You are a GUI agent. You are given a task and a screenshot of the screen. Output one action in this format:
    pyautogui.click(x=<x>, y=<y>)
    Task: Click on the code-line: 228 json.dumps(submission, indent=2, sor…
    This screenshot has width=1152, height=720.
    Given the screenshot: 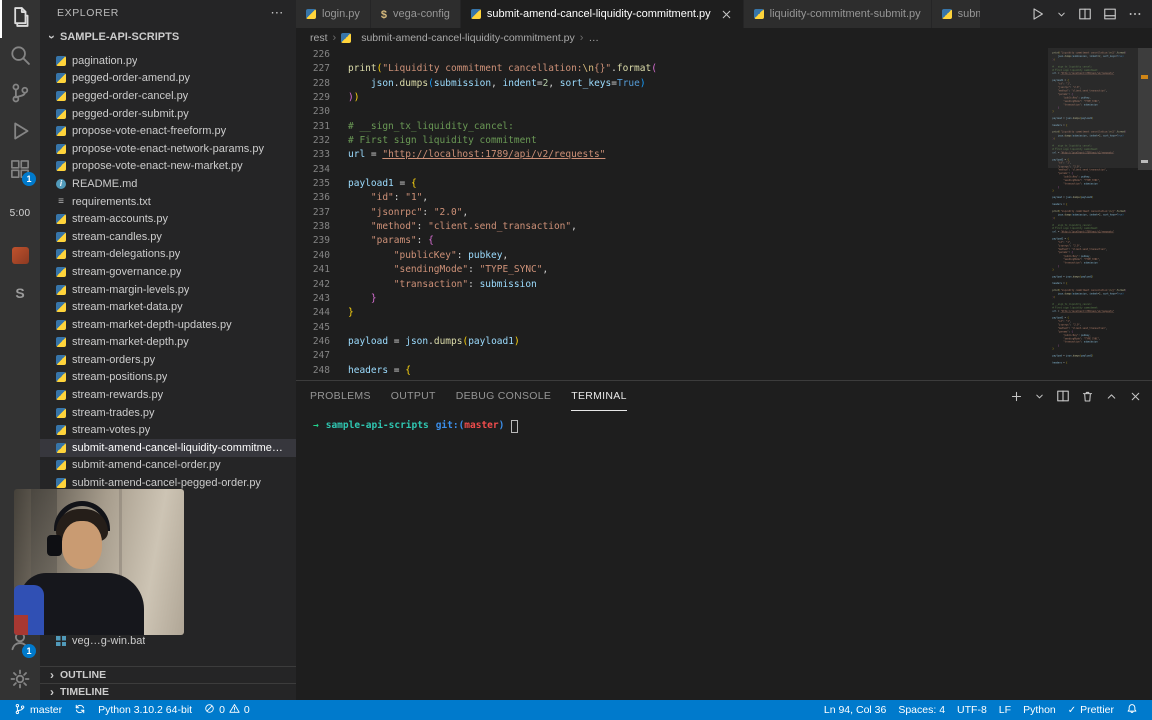 What is the action you would take?
    pyautogui.click(x=672, y=84)
    